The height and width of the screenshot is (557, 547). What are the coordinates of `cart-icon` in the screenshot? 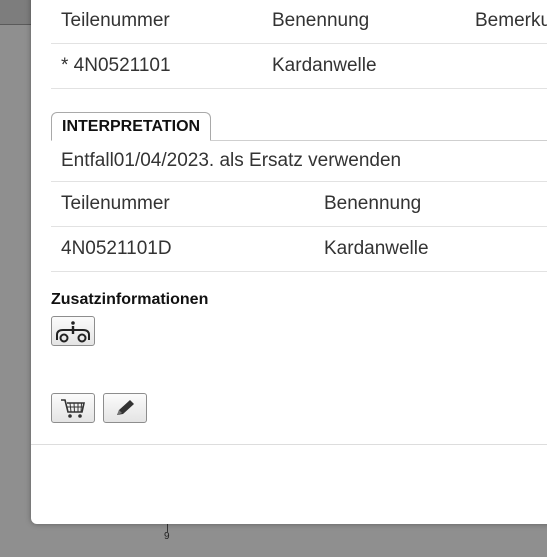 It's located at (73, 408).